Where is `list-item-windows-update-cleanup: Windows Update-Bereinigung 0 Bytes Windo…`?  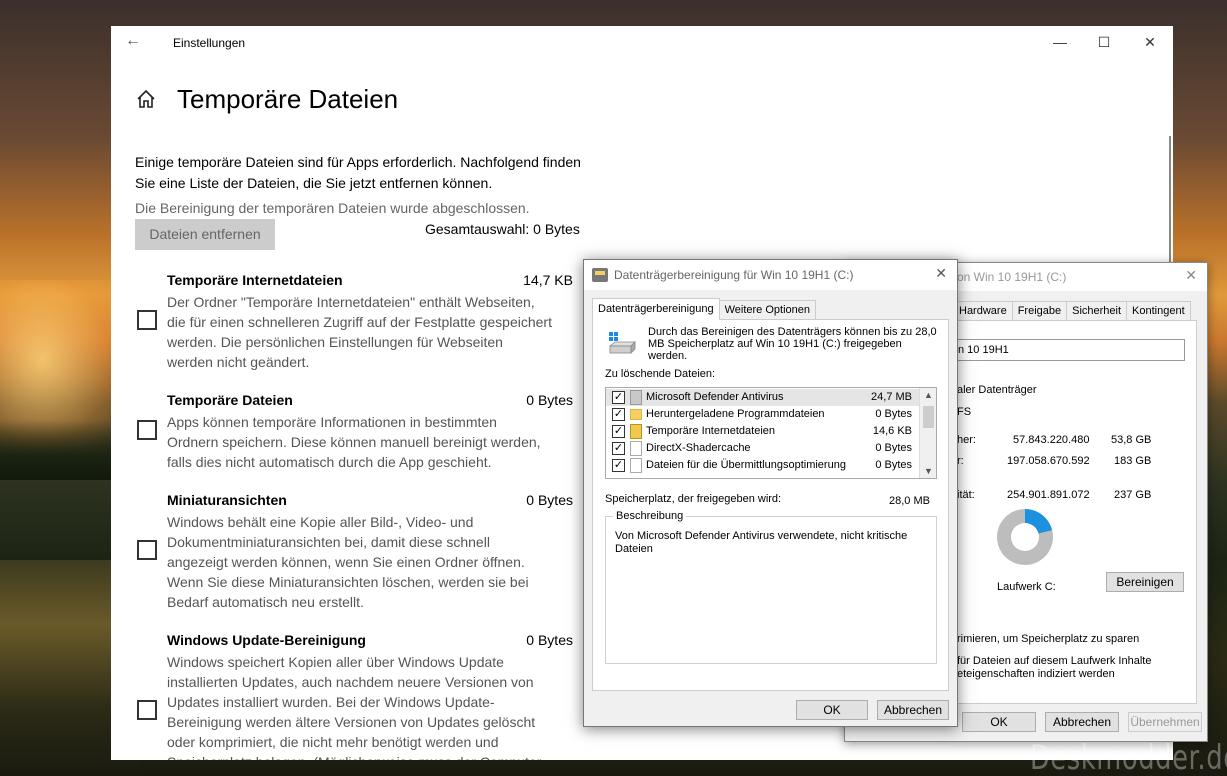 list-item-windows-update-cleanup: Windows Update-Bereinigung 0 Bytes Windo… is located at coordinates (355, 696).